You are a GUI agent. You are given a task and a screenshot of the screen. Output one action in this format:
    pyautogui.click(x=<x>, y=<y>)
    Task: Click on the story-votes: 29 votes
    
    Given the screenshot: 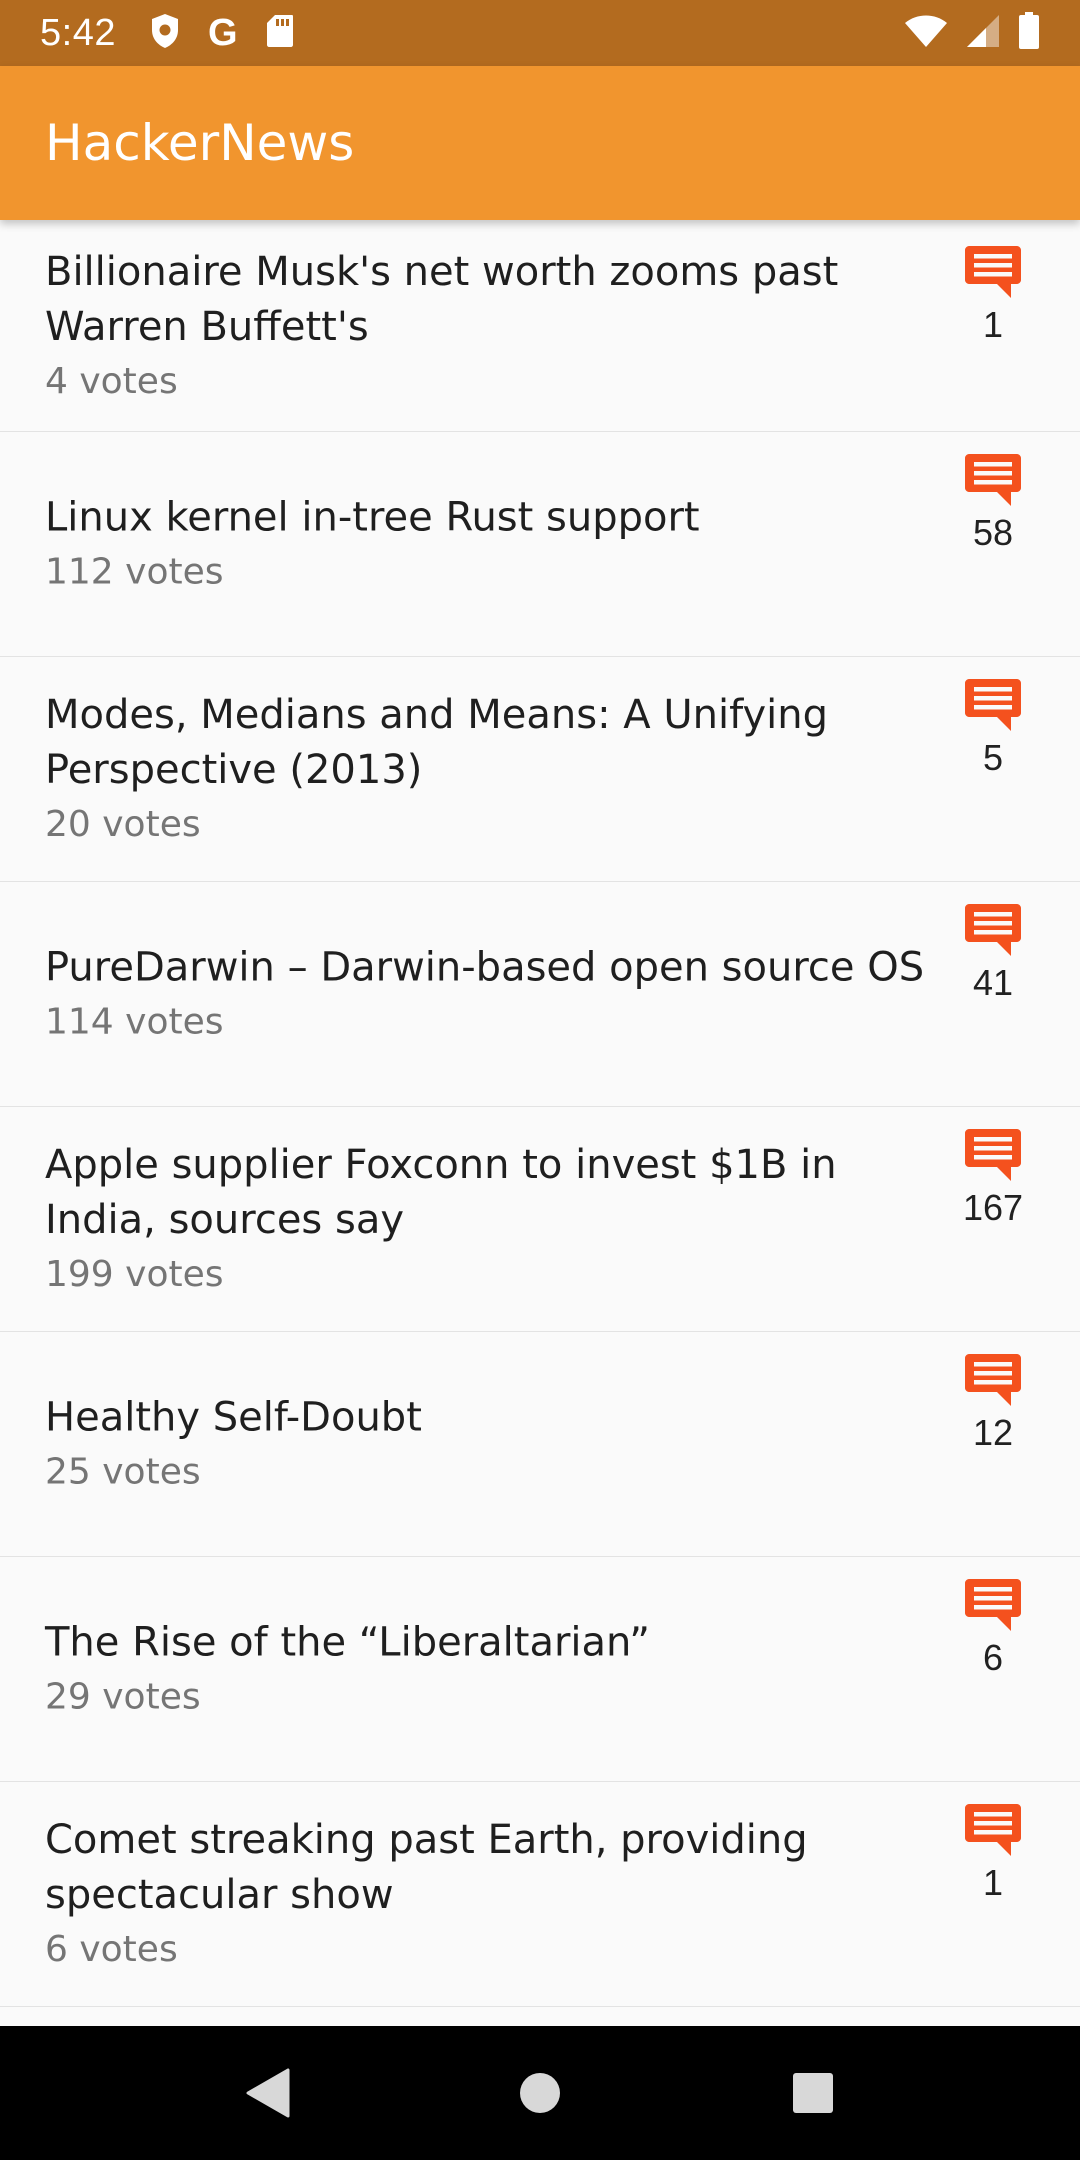 What is the action you would take?
    pyautogui.click(x=123, y=1697)
    